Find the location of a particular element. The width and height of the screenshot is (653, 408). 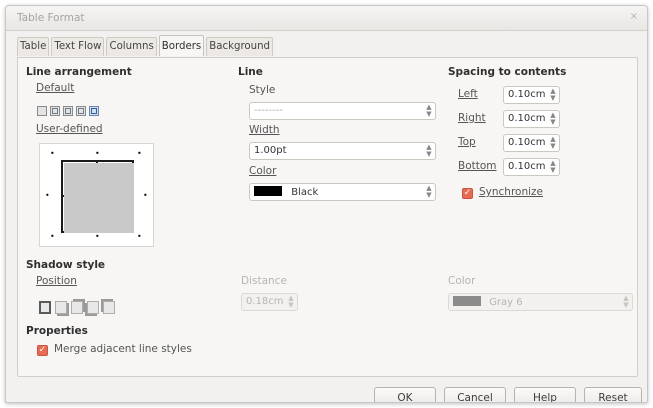

shadow-top-left-icon is located at coordinates (109, 307).